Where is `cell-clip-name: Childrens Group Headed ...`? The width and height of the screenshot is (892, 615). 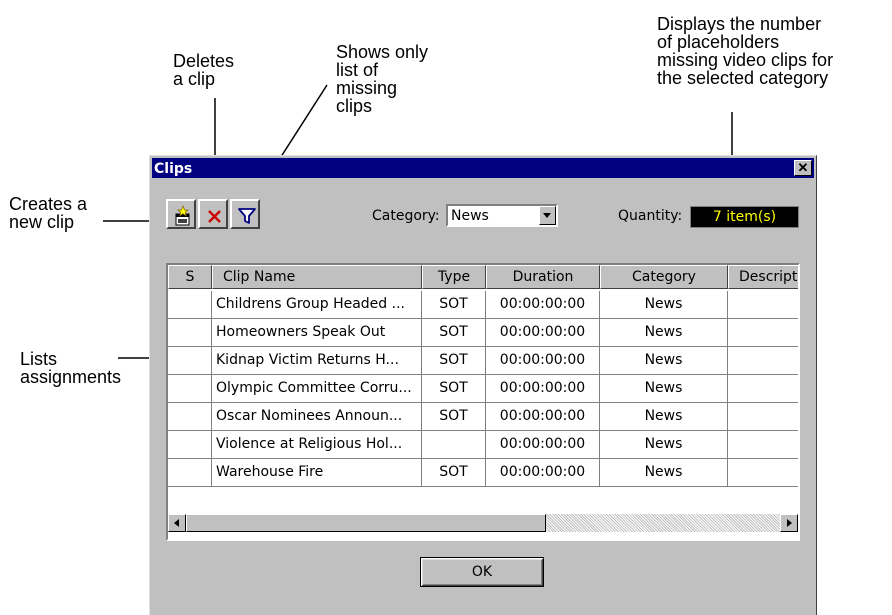
cell-clip-name: Childrens Group Headed ... is located at coordinates (317, 305).